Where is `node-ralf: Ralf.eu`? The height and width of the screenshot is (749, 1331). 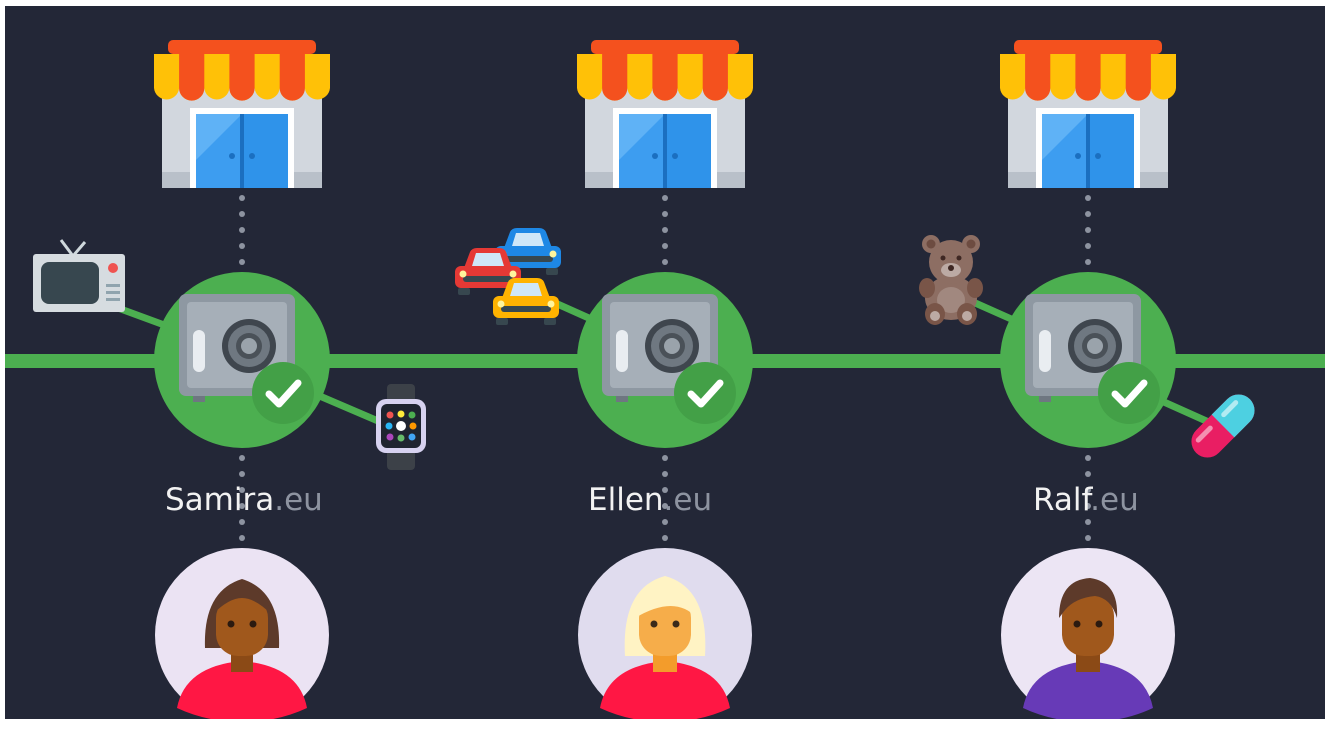
node-ralf: Ralf.eu is located at coordinates (1088, 379).